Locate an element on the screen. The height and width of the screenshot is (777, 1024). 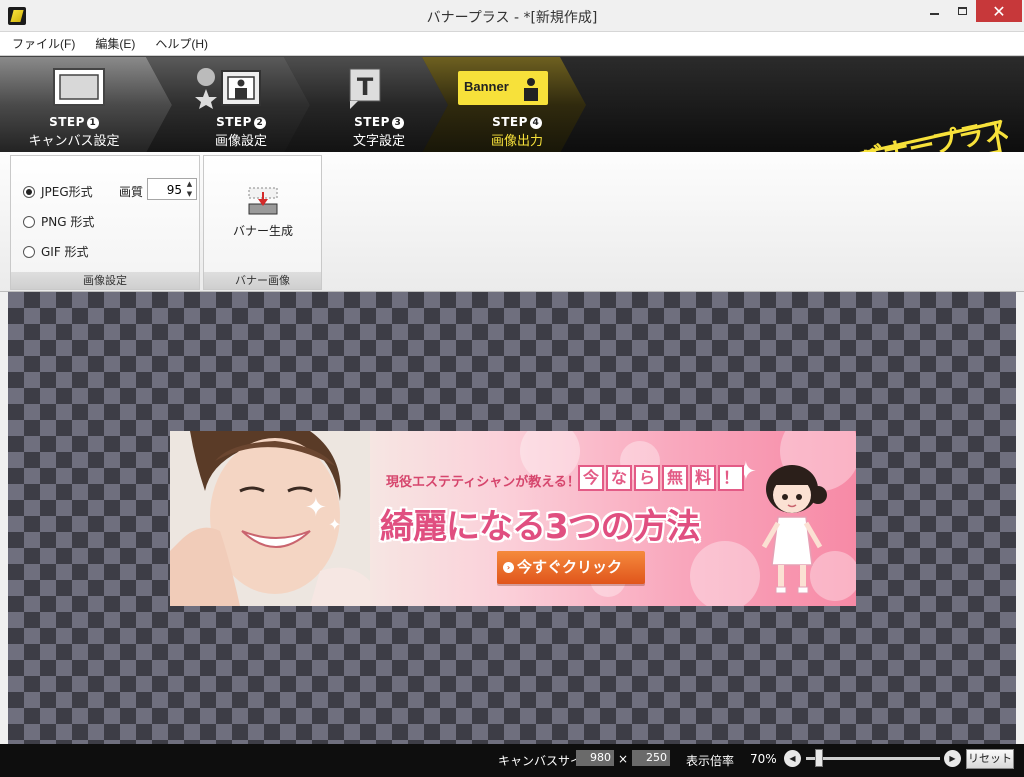
text-icon: T is located at coordinates (365, 88).